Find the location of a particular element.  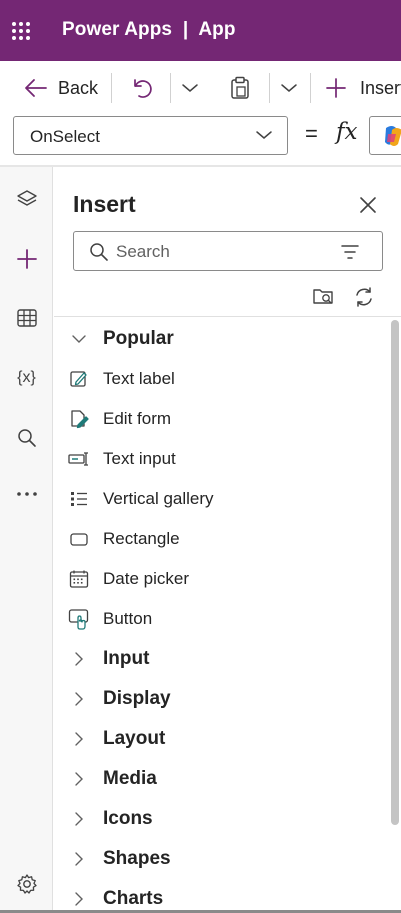

category-input: Input is located at coordinates (222, 659).